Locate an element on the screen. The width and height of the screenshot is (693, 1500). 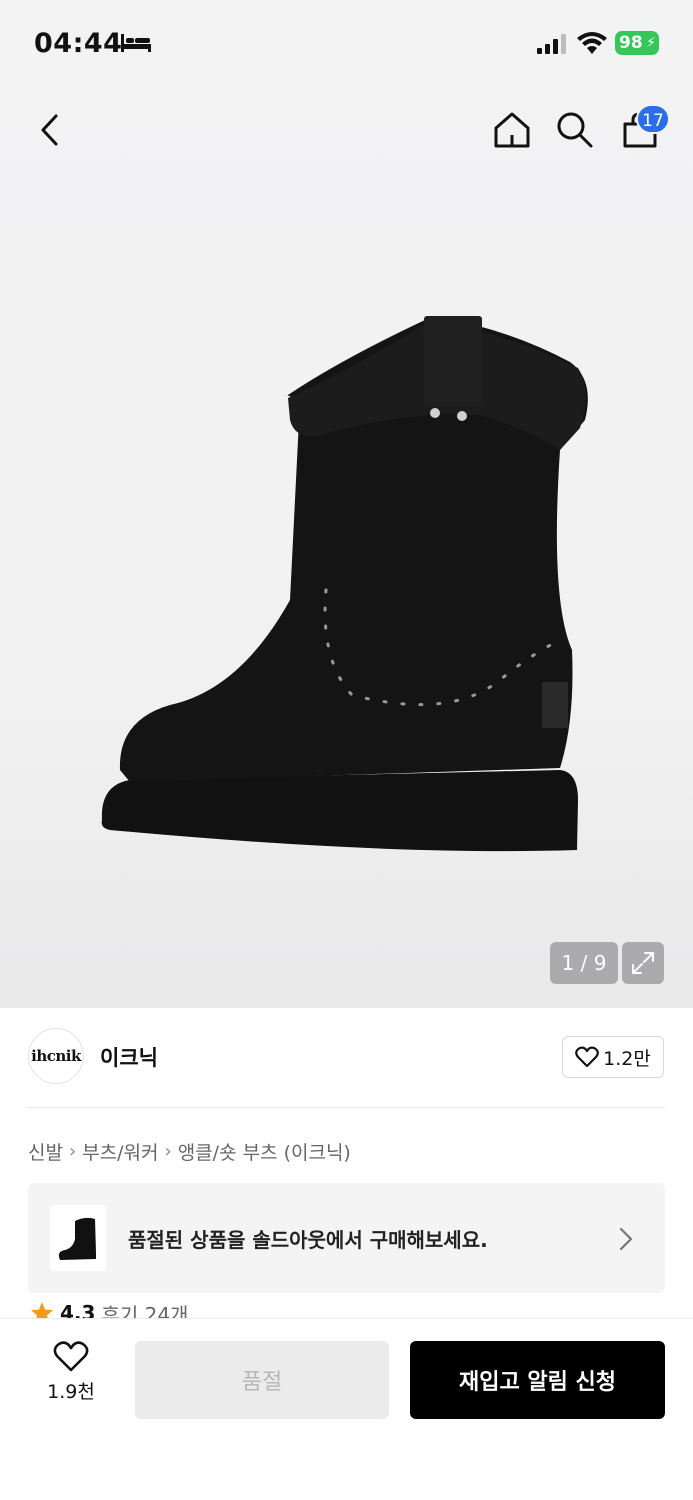
soldout-banner: 품절된 상품을 솔드아웃에서 구매해보세요. is located at coordinates (346, 1238).